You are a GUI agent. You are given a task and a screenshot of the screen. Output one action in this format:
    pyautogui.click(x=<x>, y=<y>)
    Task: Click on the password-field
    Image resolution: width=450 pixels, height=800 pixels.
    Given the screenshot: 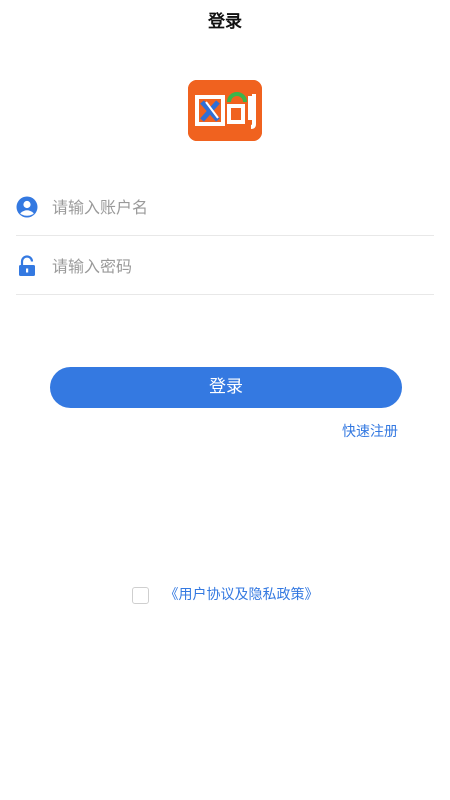 What is the action you would take?
    pyautogui.click(x=225, y=266)
    